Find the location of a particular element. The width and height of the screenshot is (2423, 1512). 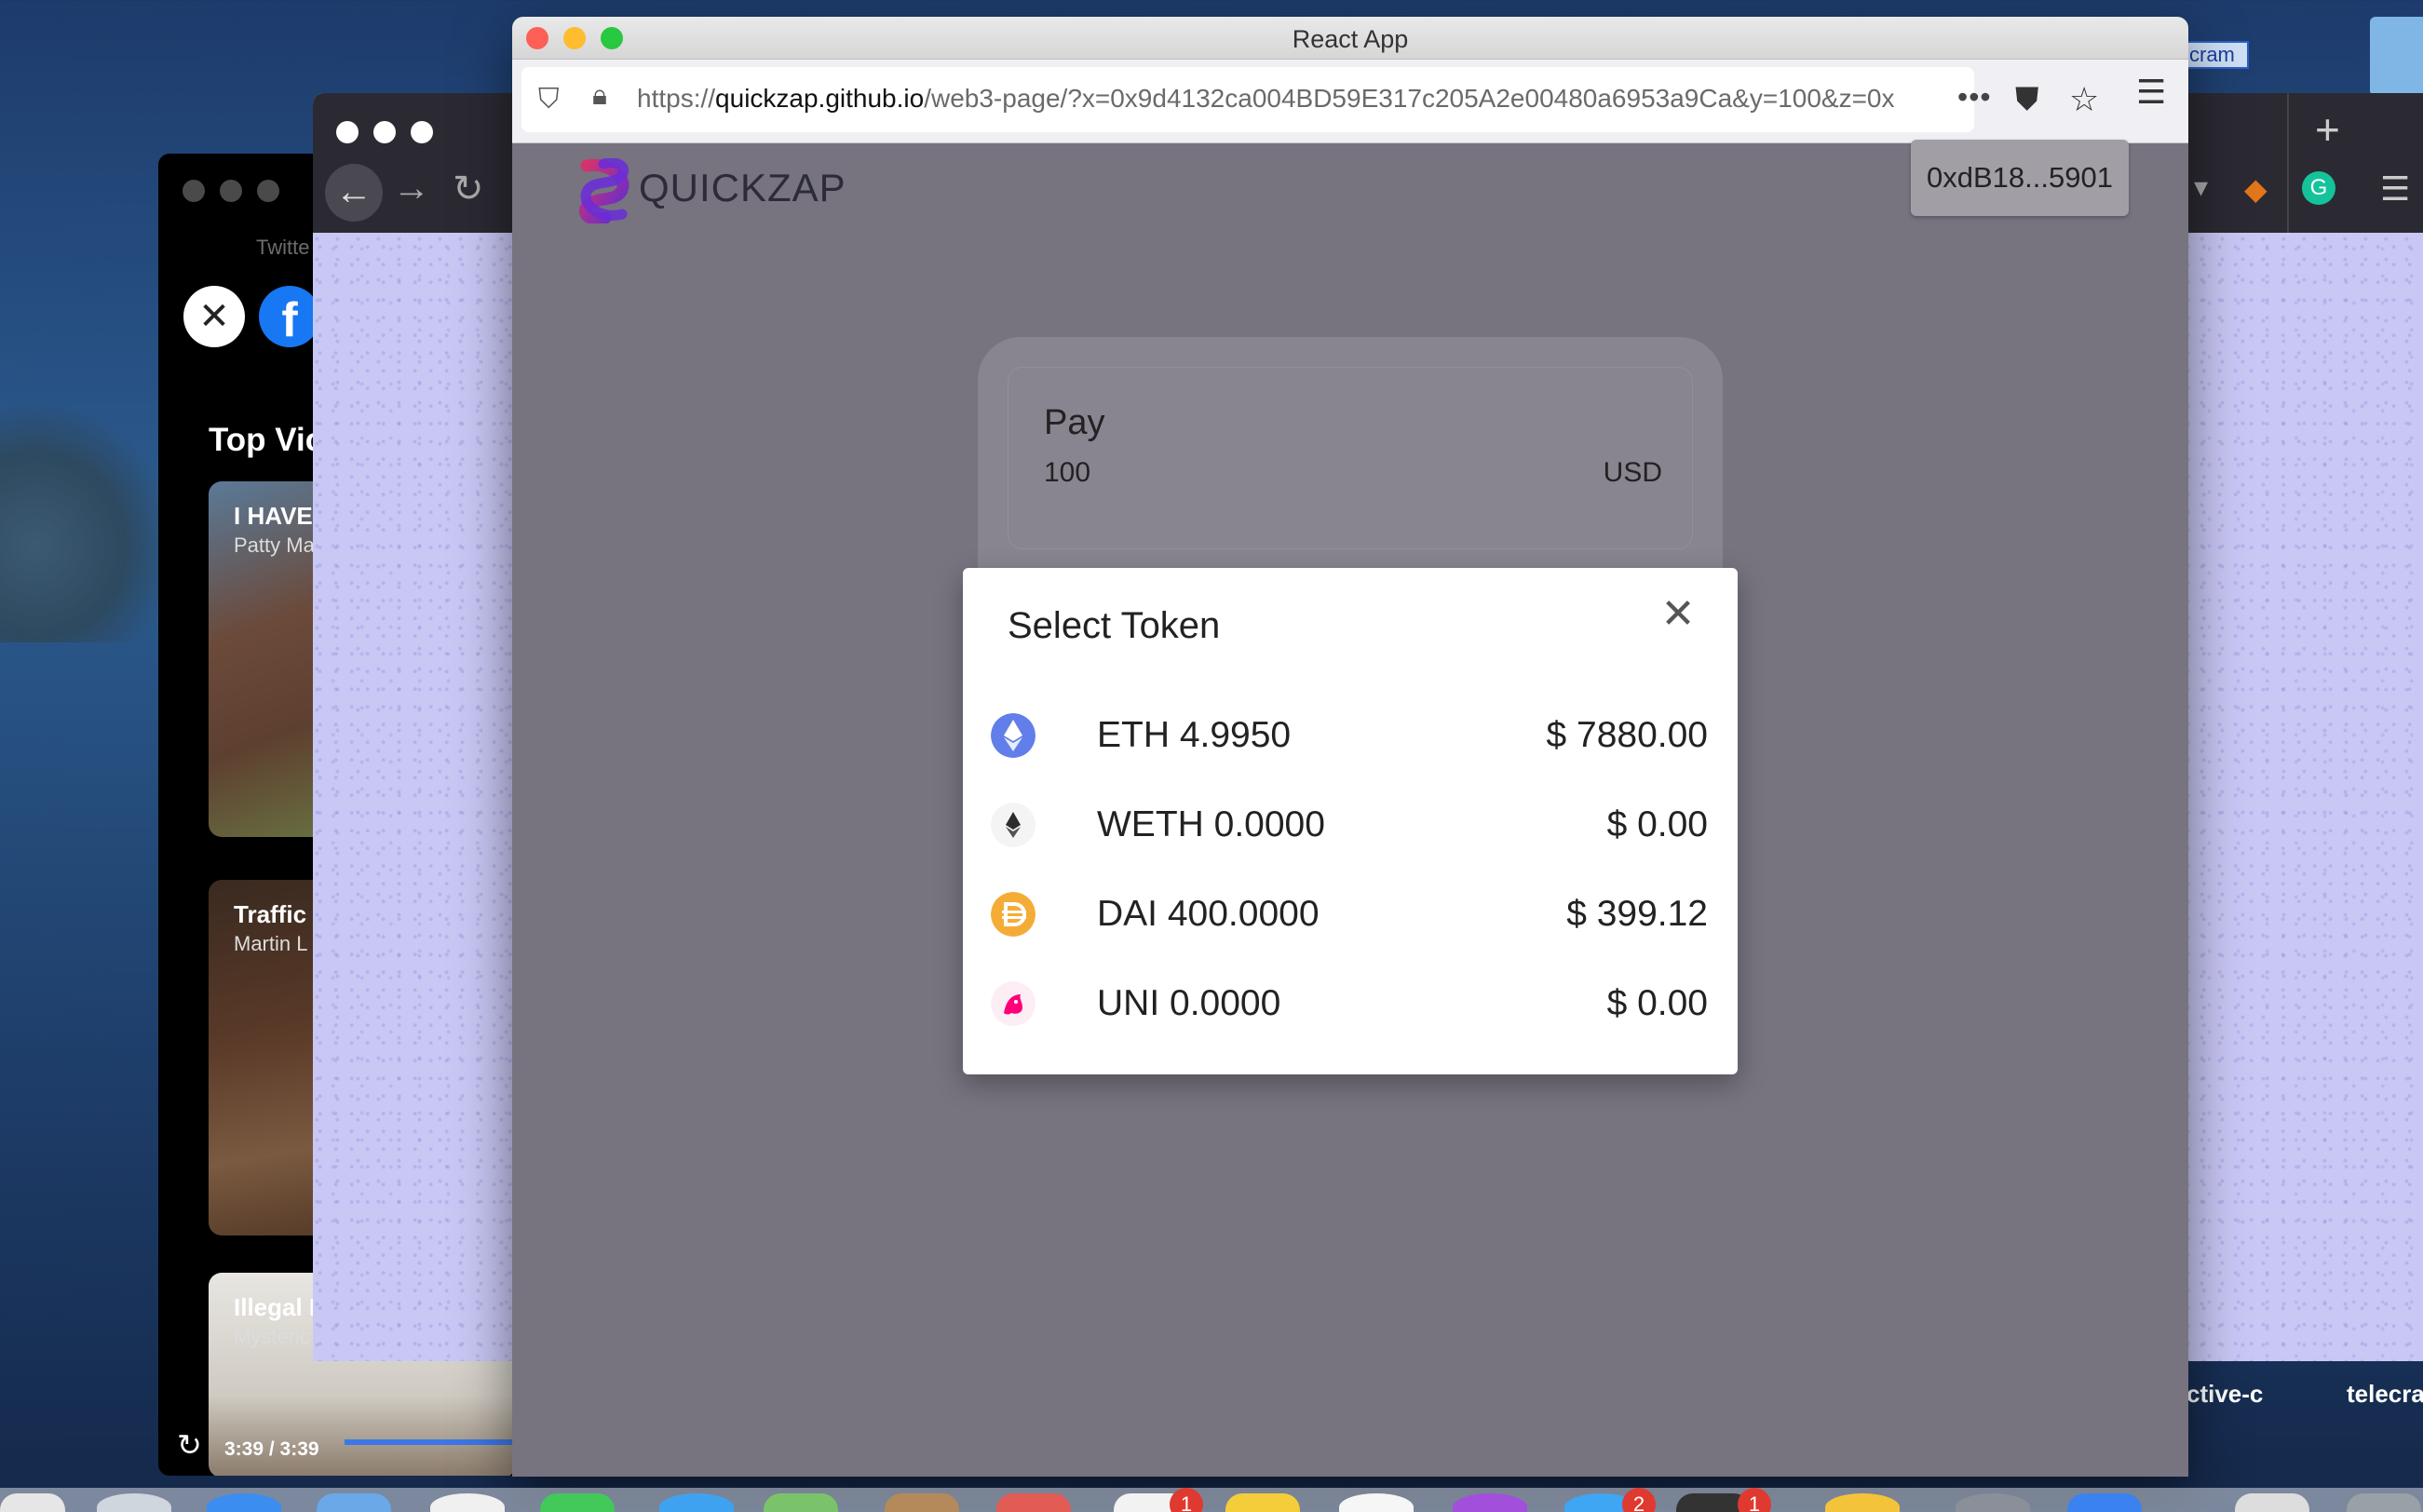

pocket-icon: ⛊ is located at coordinates (2027, 100).